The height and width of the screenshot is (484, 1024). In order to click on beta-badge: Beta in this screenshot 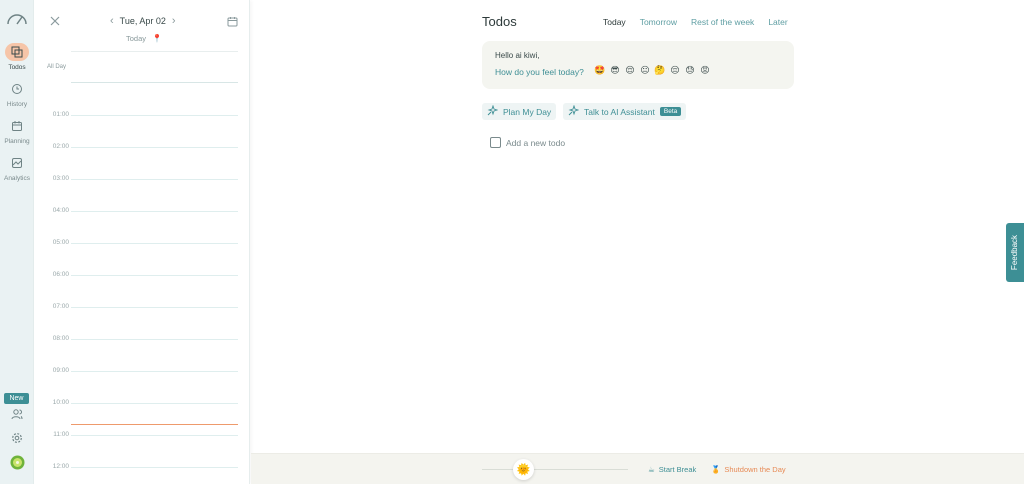, I will do `click(670, 111)`.